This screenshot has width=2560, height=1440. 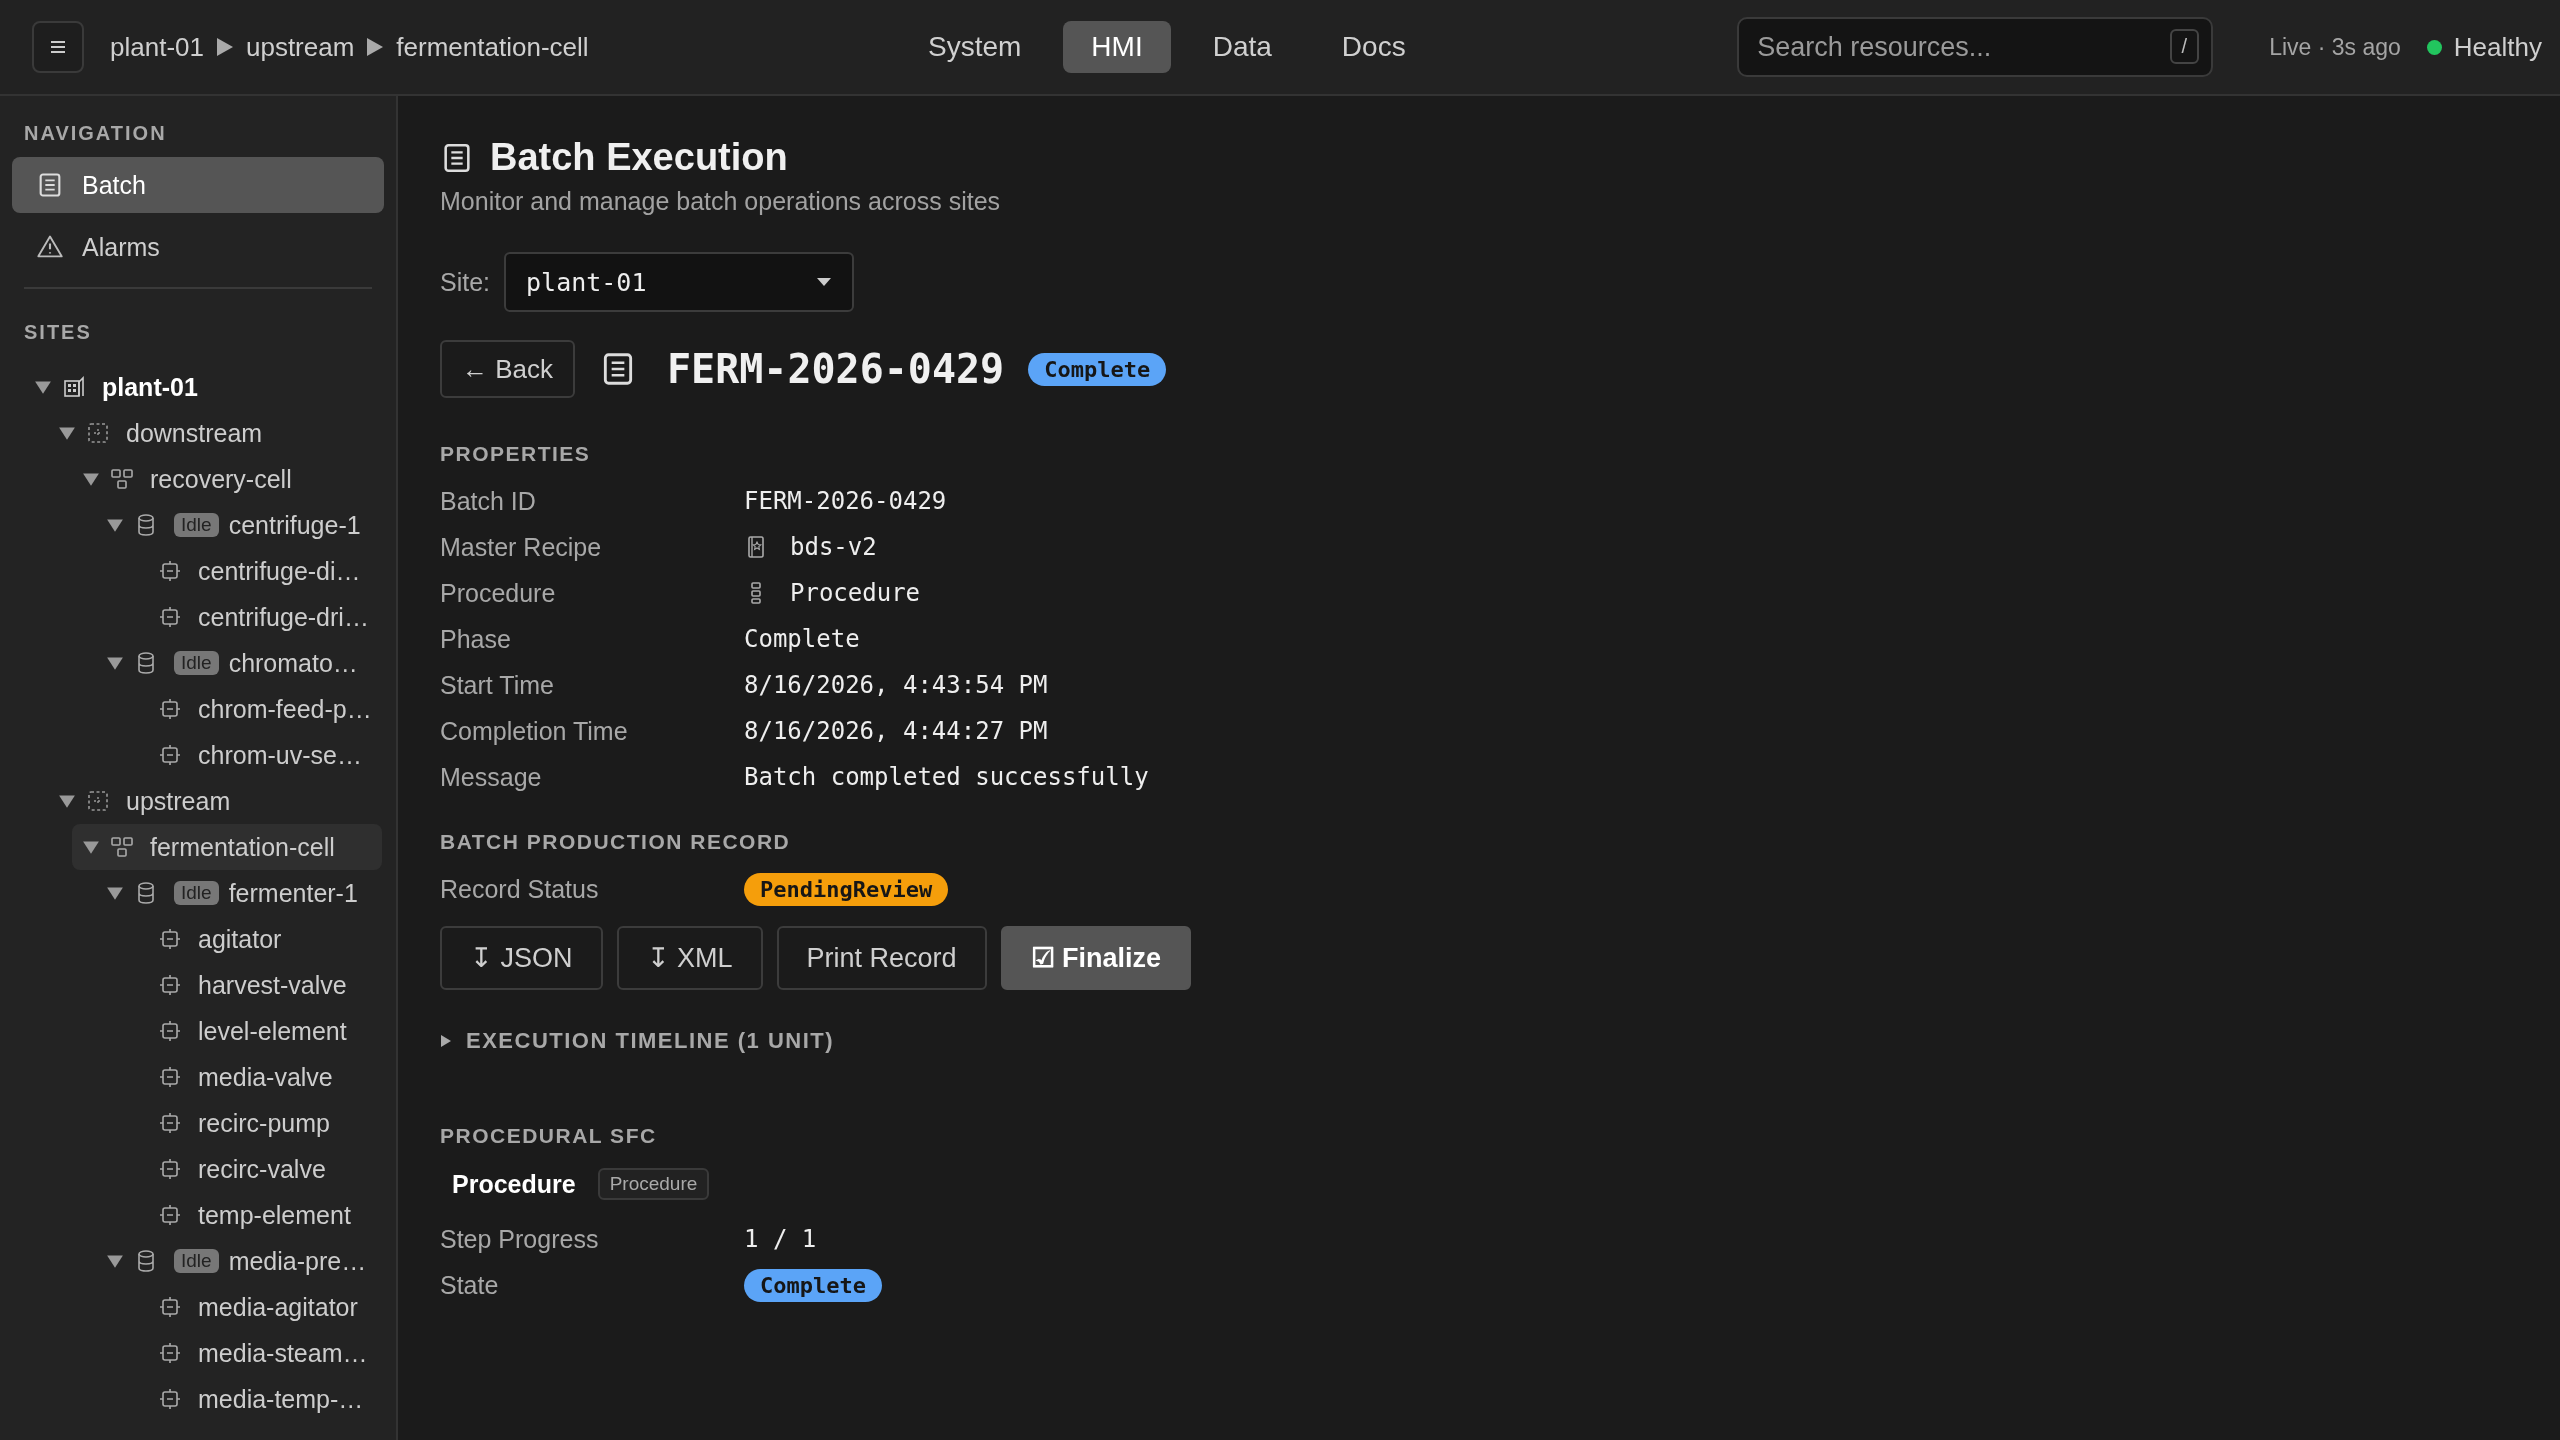 What do you see at coordinates (2184, 46) in the screenshot?
I see `shortcut-key: /` at bounding box center [2184, 46].